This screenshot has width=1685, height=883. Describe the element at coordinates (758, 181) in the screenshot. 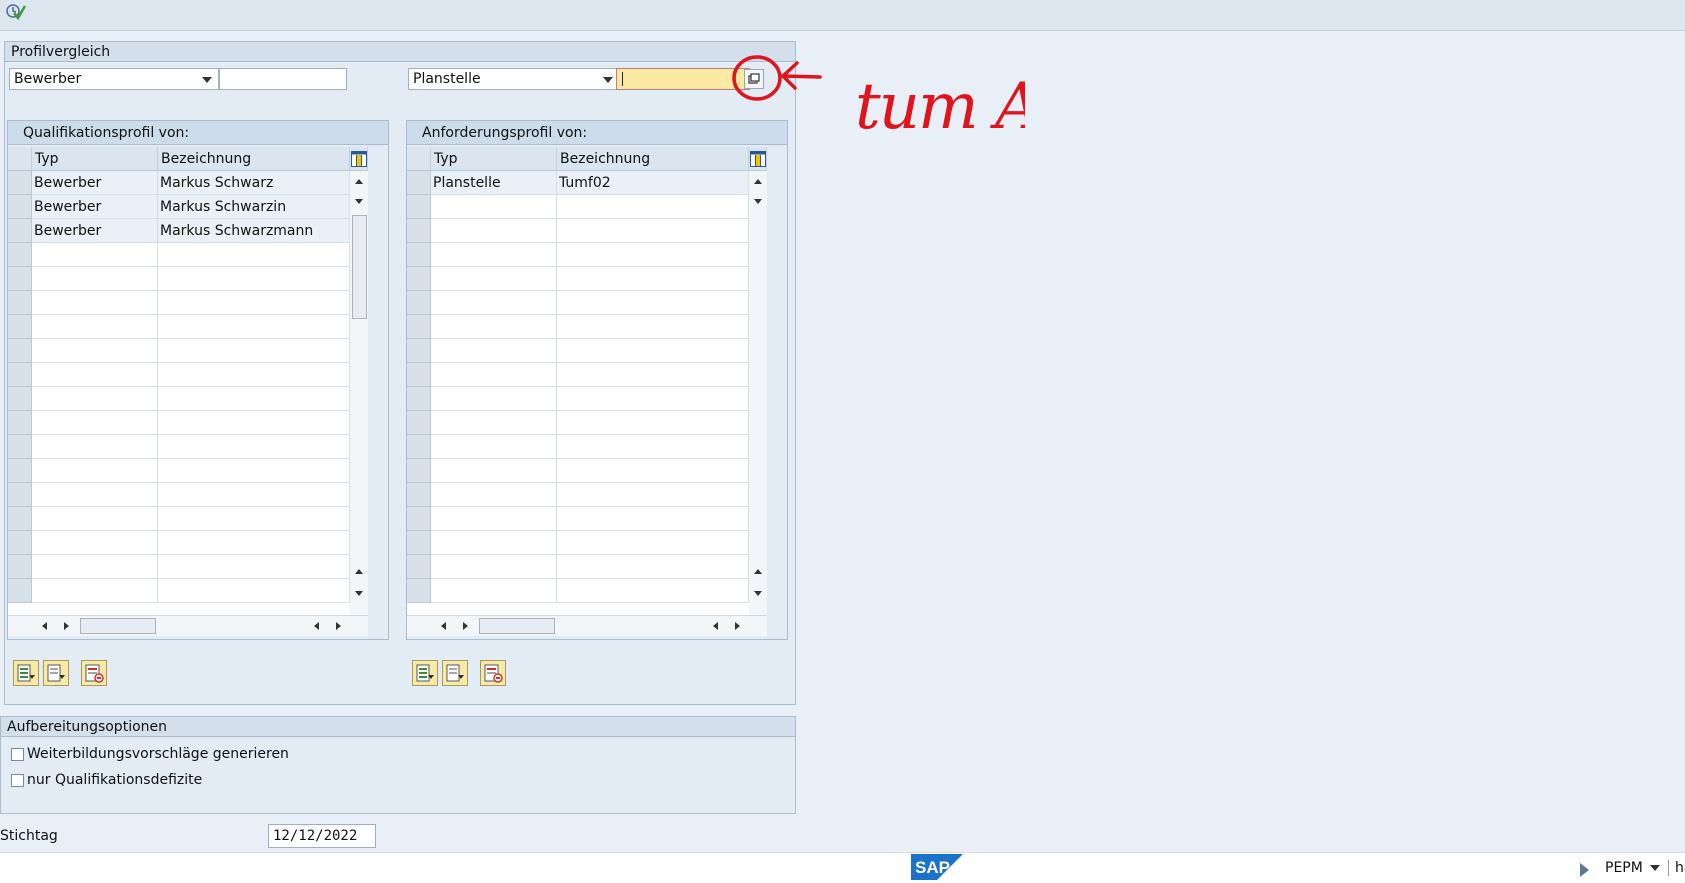

I see `scroll-up-icon` at that location.